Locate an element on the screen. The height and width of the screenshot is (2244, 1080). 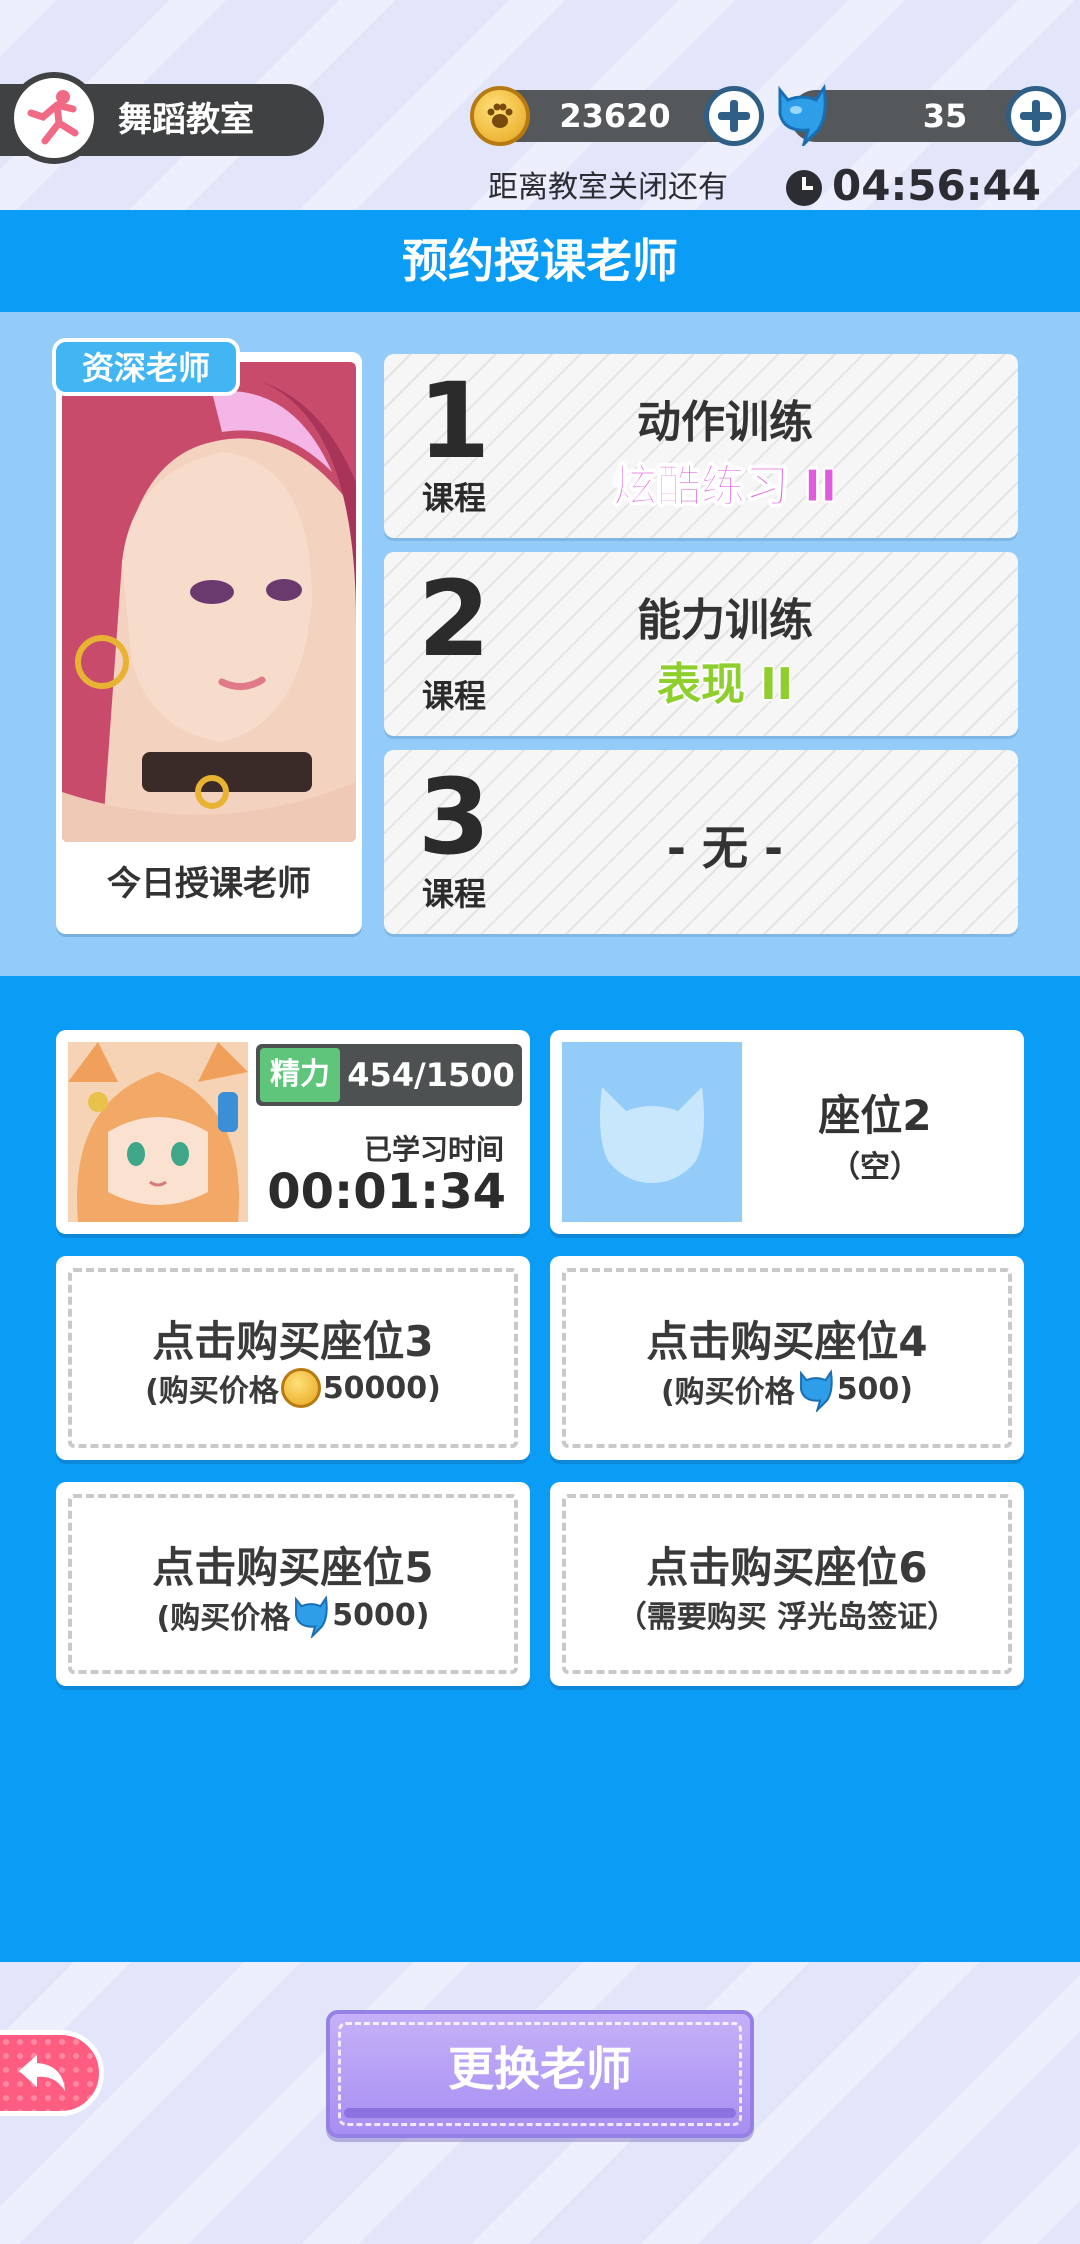
course-number: 2 is located at coordinates (454, 619).